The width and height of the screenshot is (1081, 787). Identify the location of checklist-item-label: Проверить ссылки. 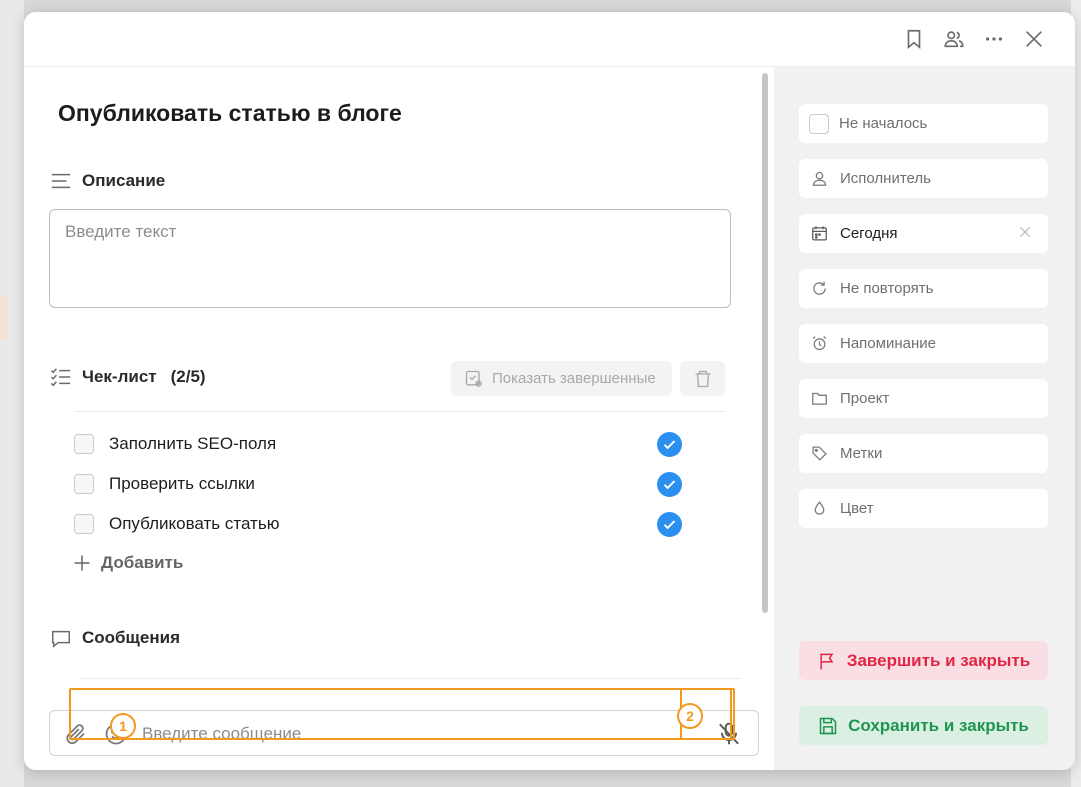
(182, 484).